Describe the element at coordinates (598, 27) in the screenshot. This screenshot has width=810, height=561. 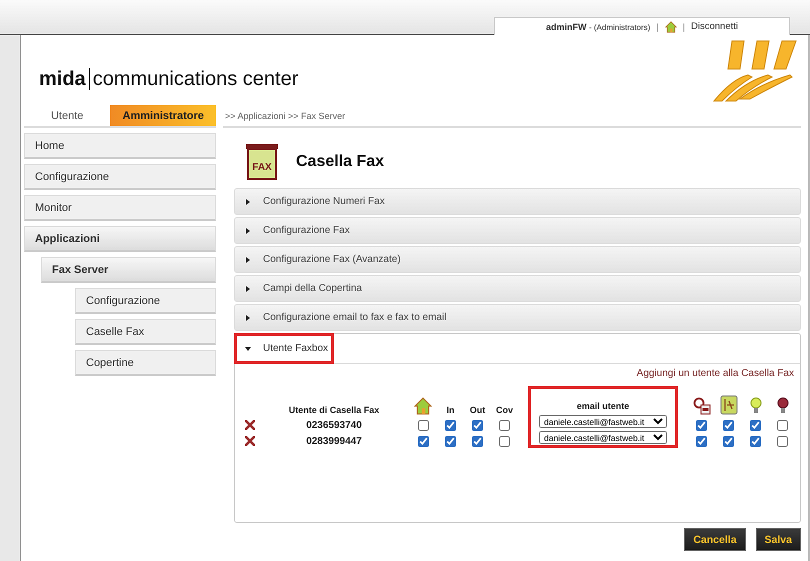
I see `user-name: adminFW - (Administrators)` at that location.